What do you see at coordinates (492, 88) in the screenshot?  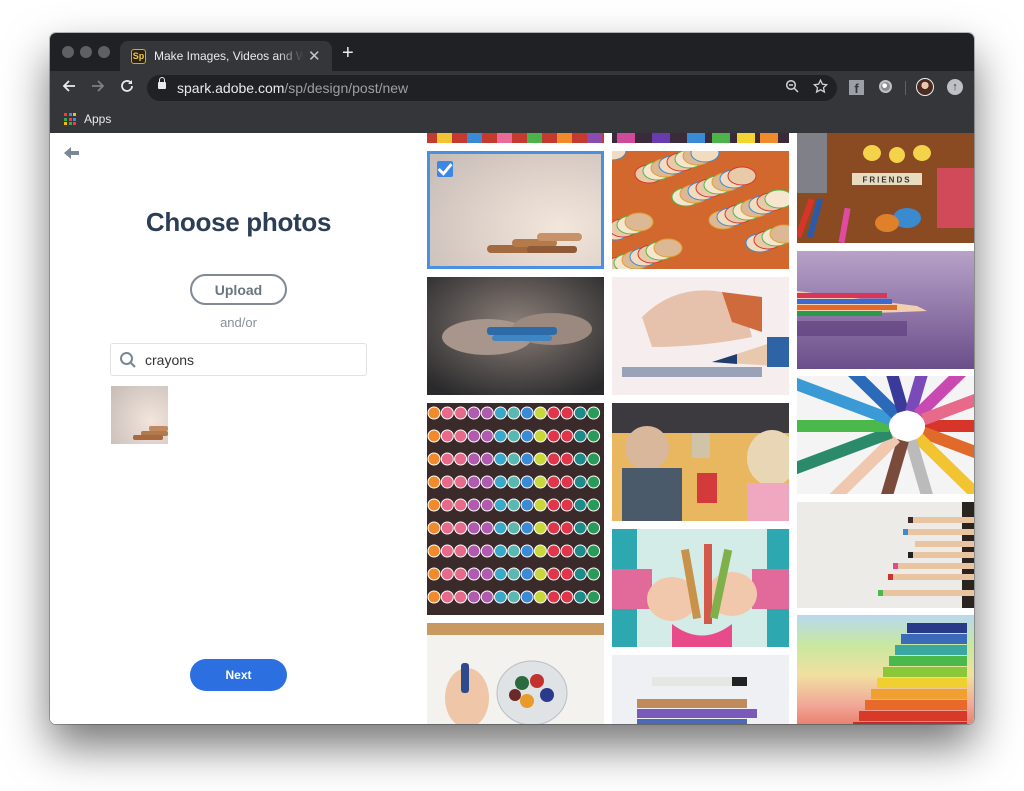 I see `address-bar: spark.adobe.com/sp/design/post/new` at bounding box center [492, 88].